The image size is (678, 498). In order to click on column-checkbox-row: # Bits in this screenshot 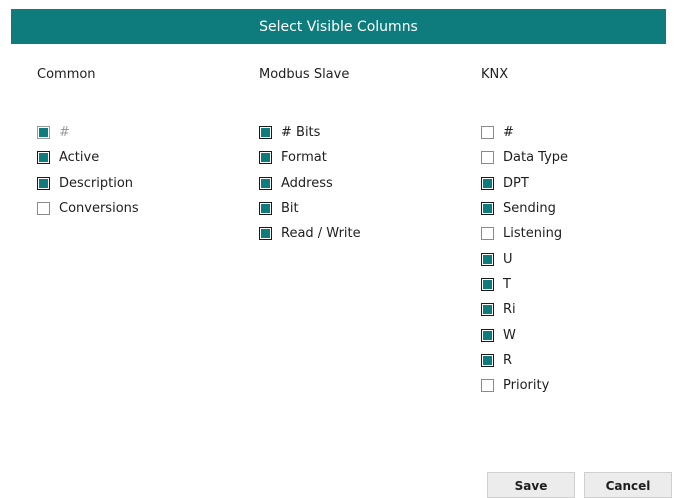, I will do `click(310, 132)`.